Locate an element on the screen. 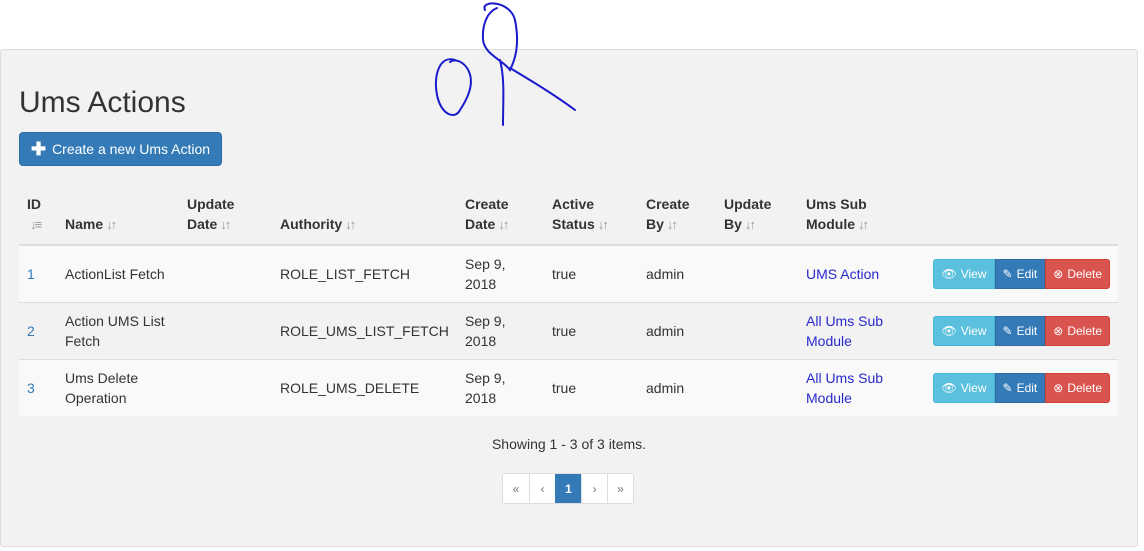  row-id-link: 1 is located at coordinates (31, 274).